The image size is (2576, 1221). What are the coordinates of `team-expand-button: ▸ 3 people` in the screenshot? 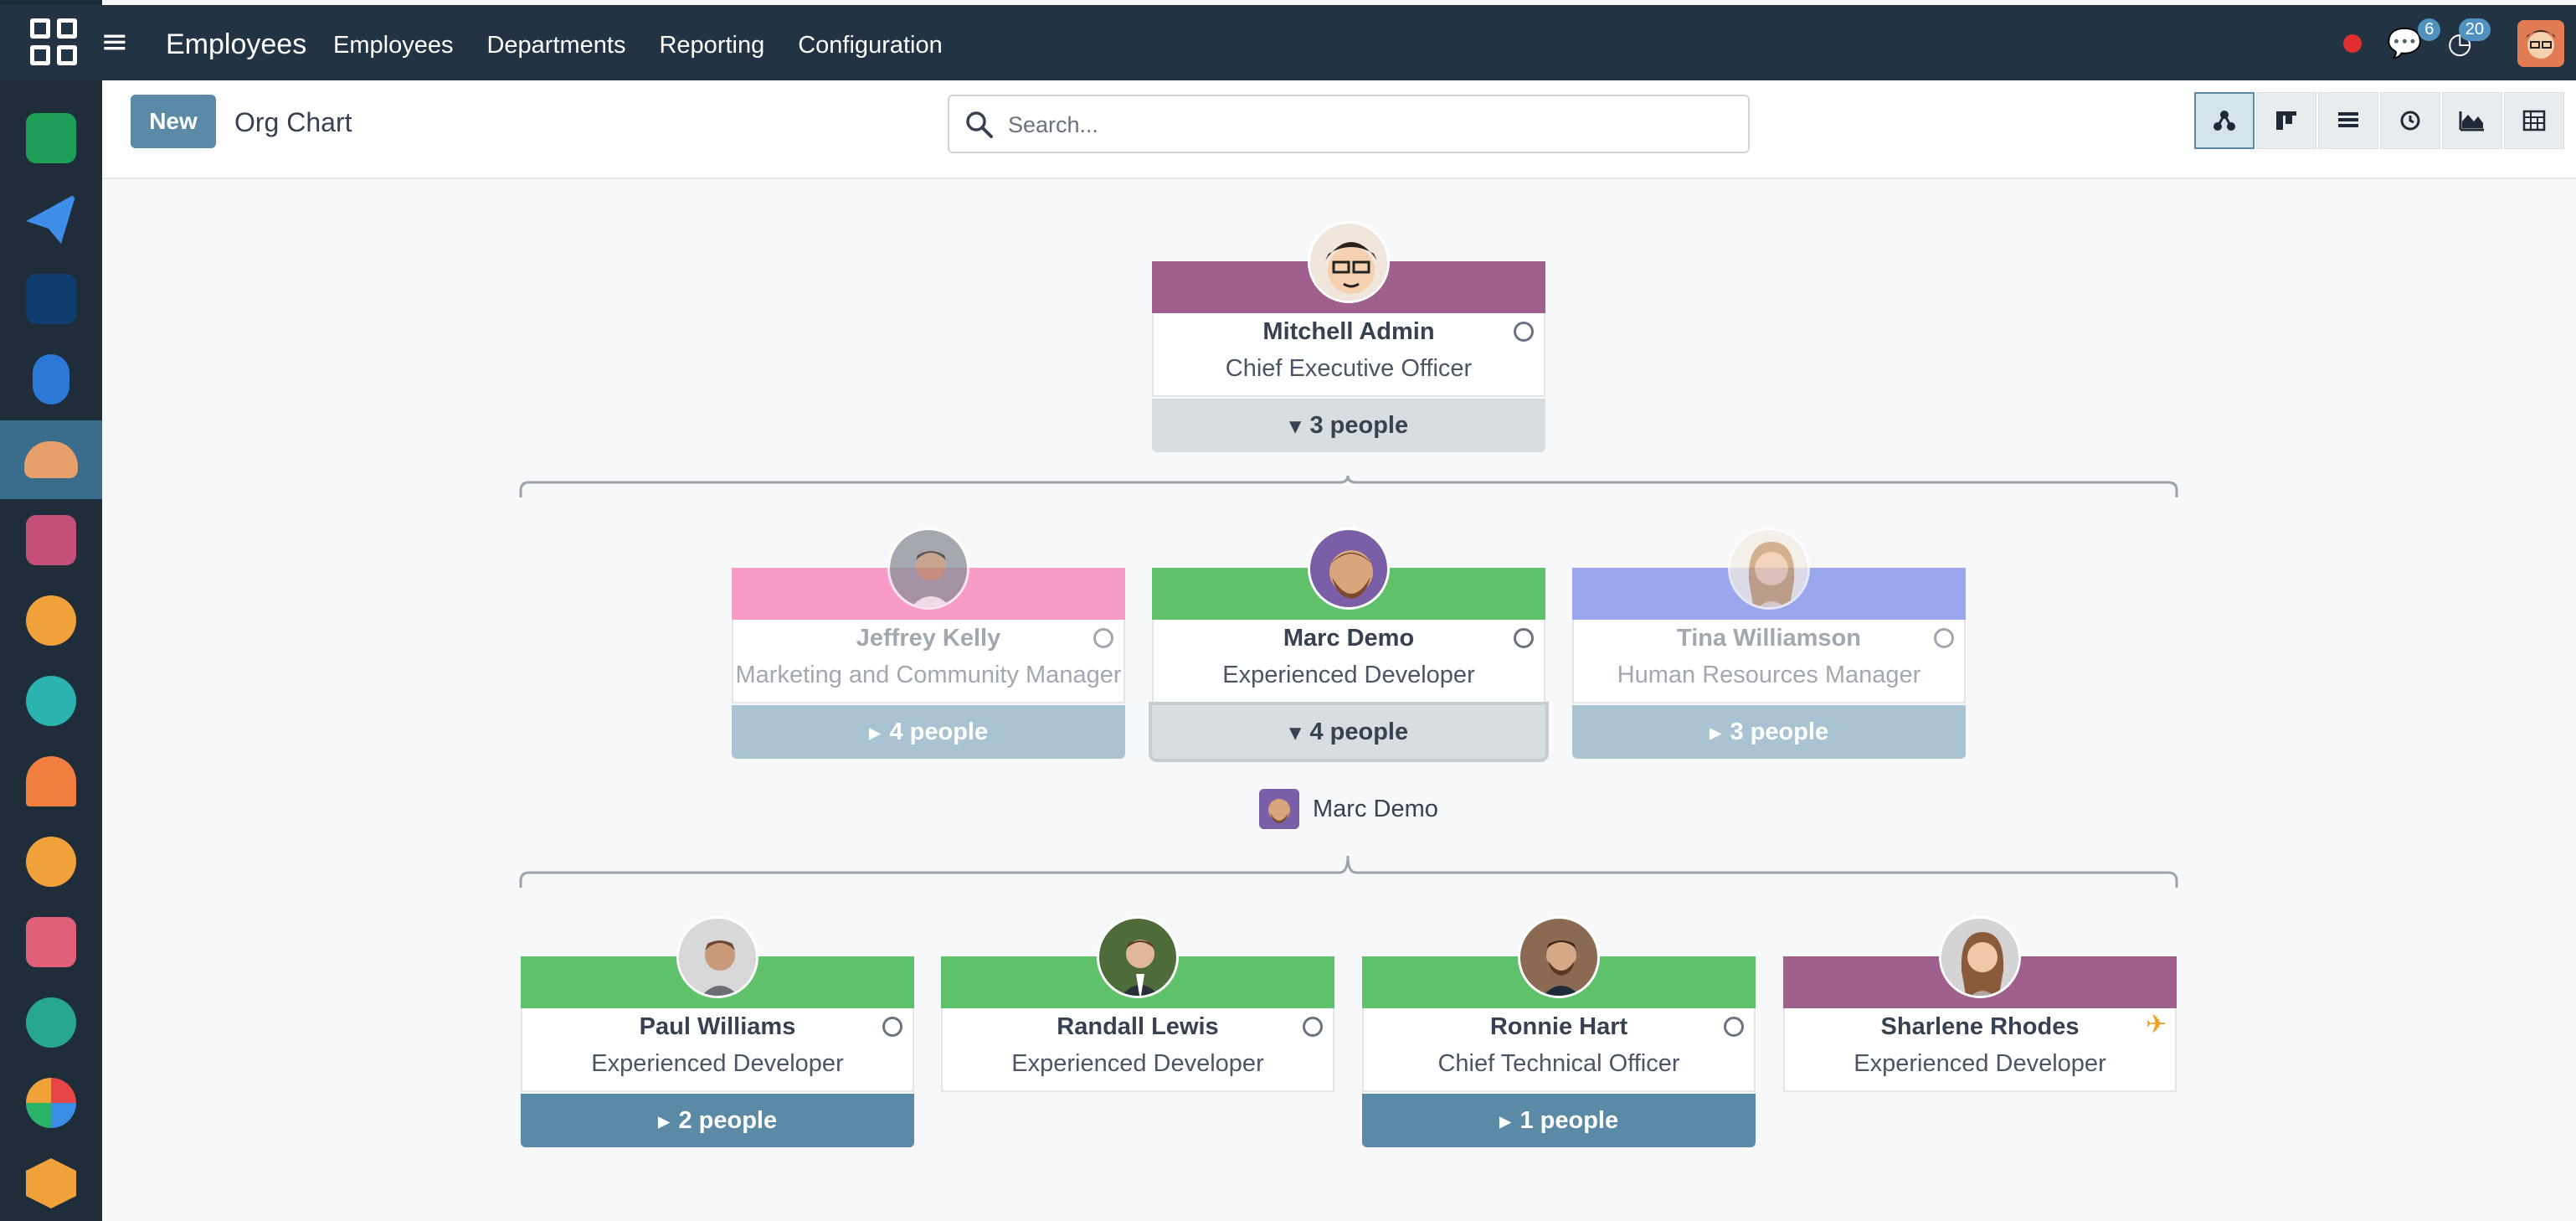 It's located at (1769, 732).